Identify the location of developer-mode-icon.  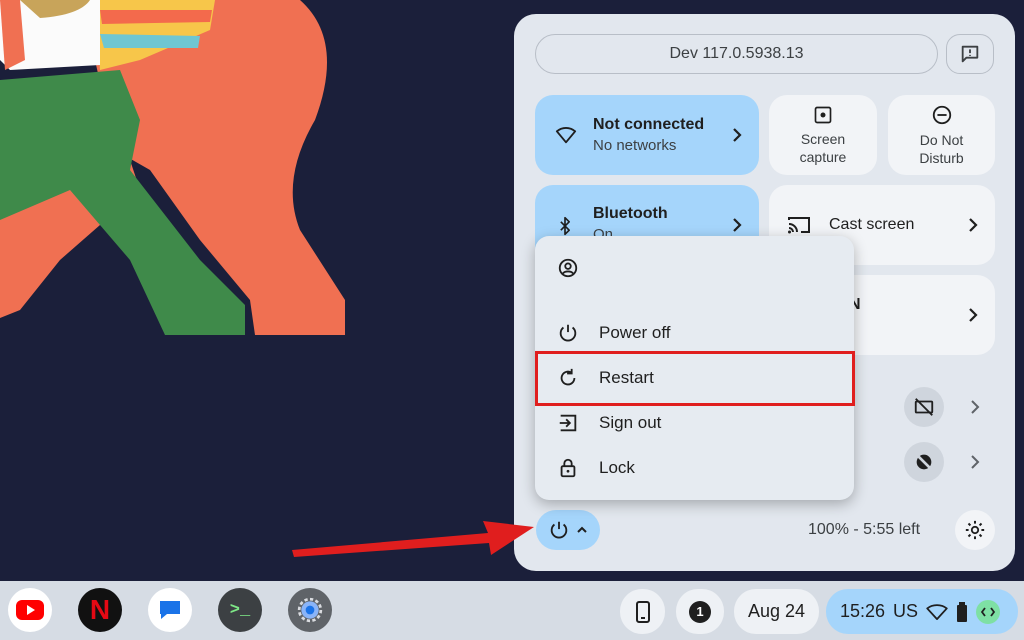
(988, 611).